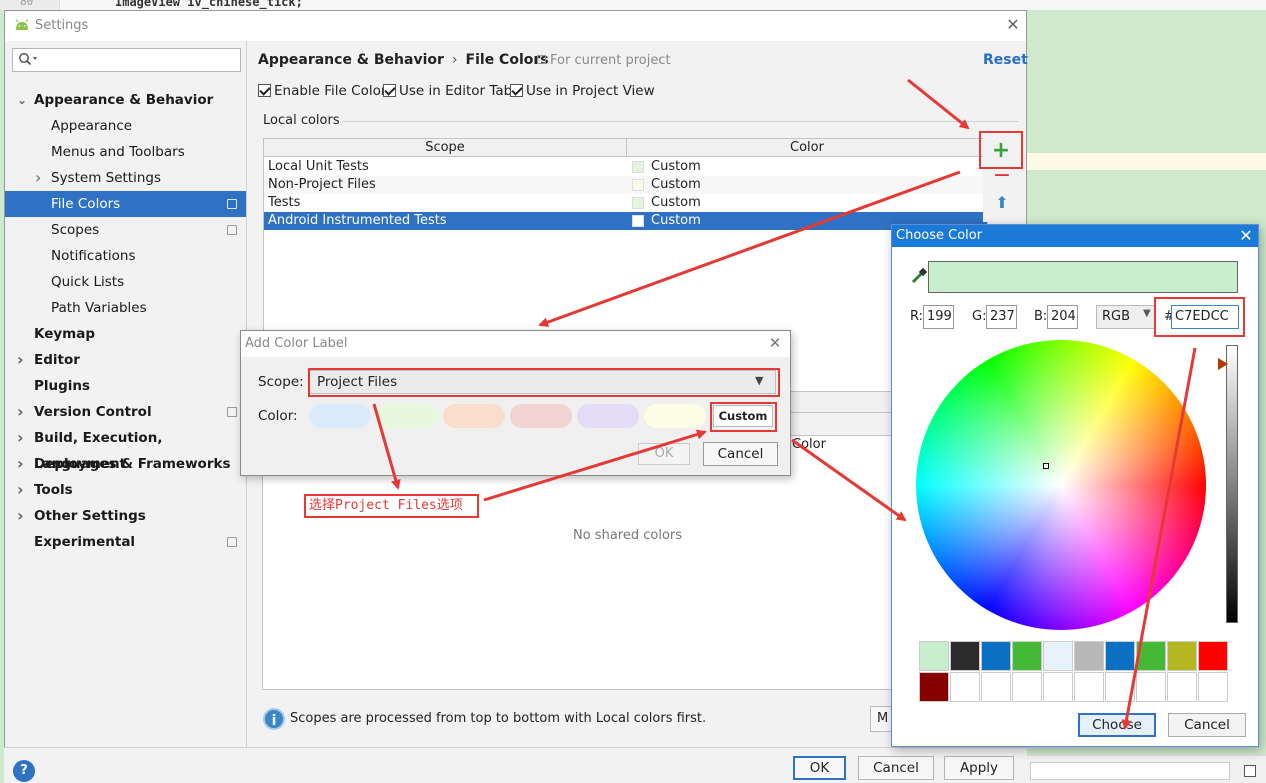 This screenshot has width=1266, height=783. What do you see at coordinates (125, 126) in the screenshot?
I see `sidebar-item: Appearance` at bounding box center [125, 126].